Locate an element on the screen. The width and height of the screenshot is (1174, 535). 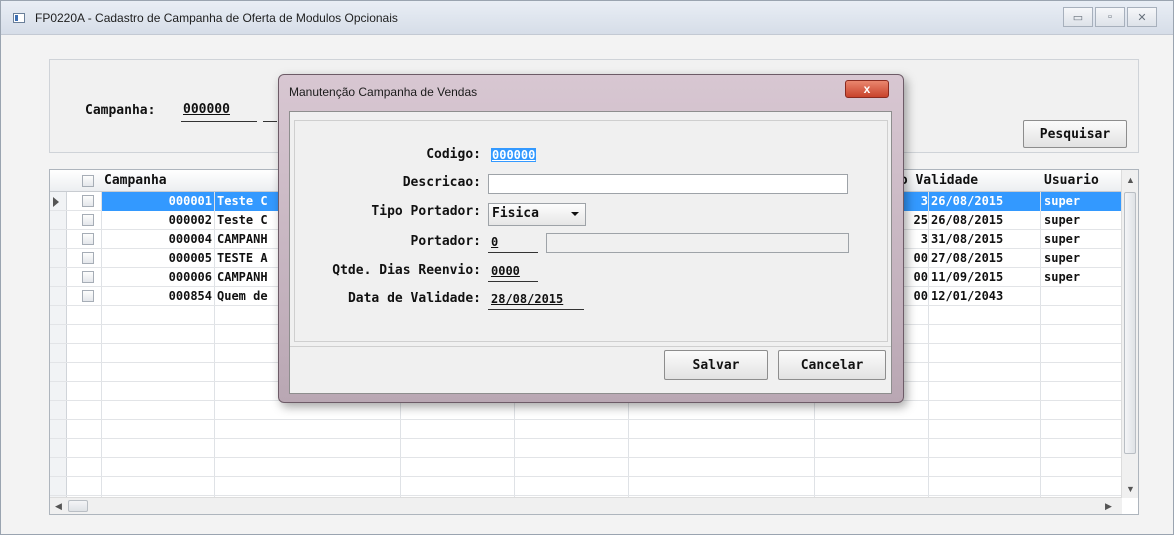
campanha-desc-input is located at coordinates (270, 112).